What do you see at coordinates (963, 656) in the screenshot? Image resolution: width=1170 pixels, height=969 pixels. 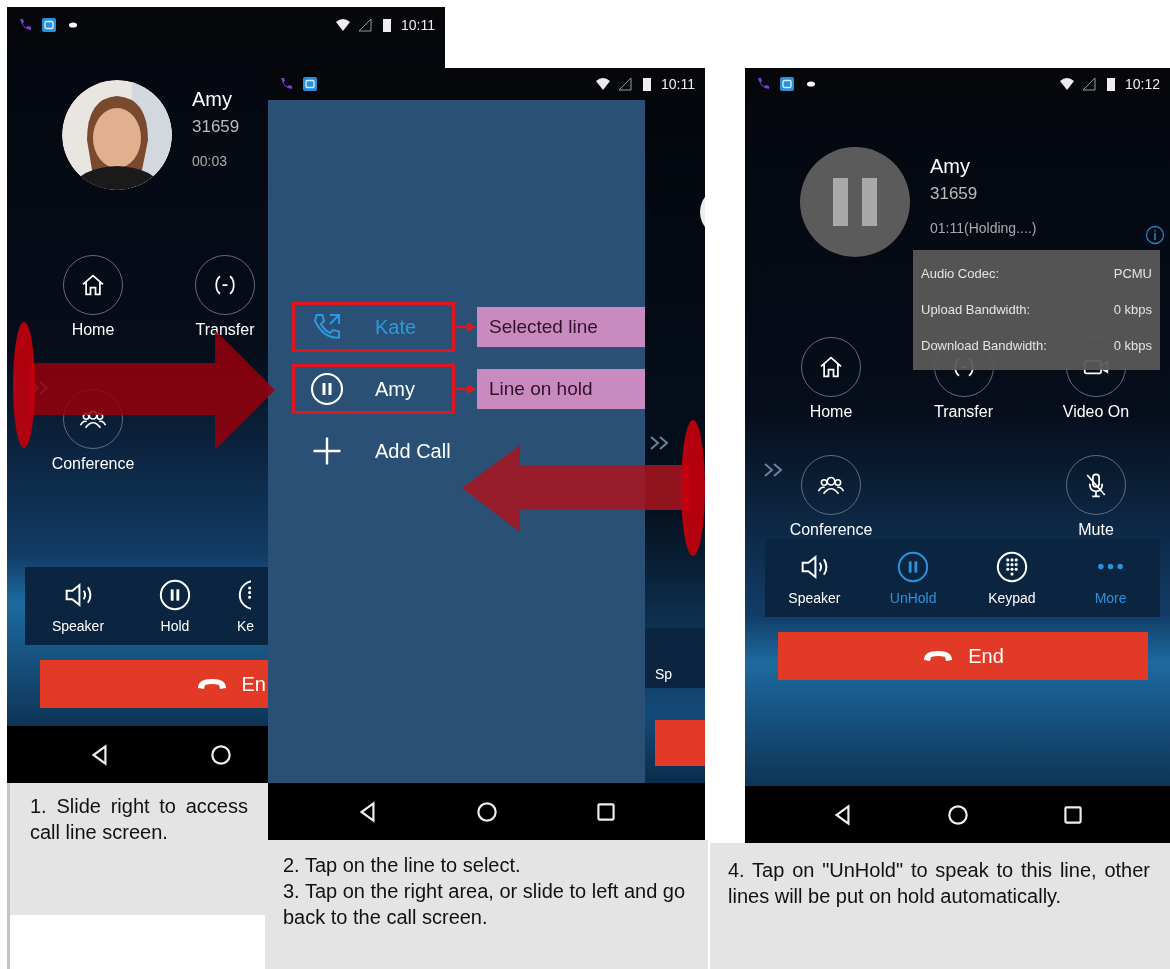 I see `end-call-button: End` at bounding box center [963, 656].